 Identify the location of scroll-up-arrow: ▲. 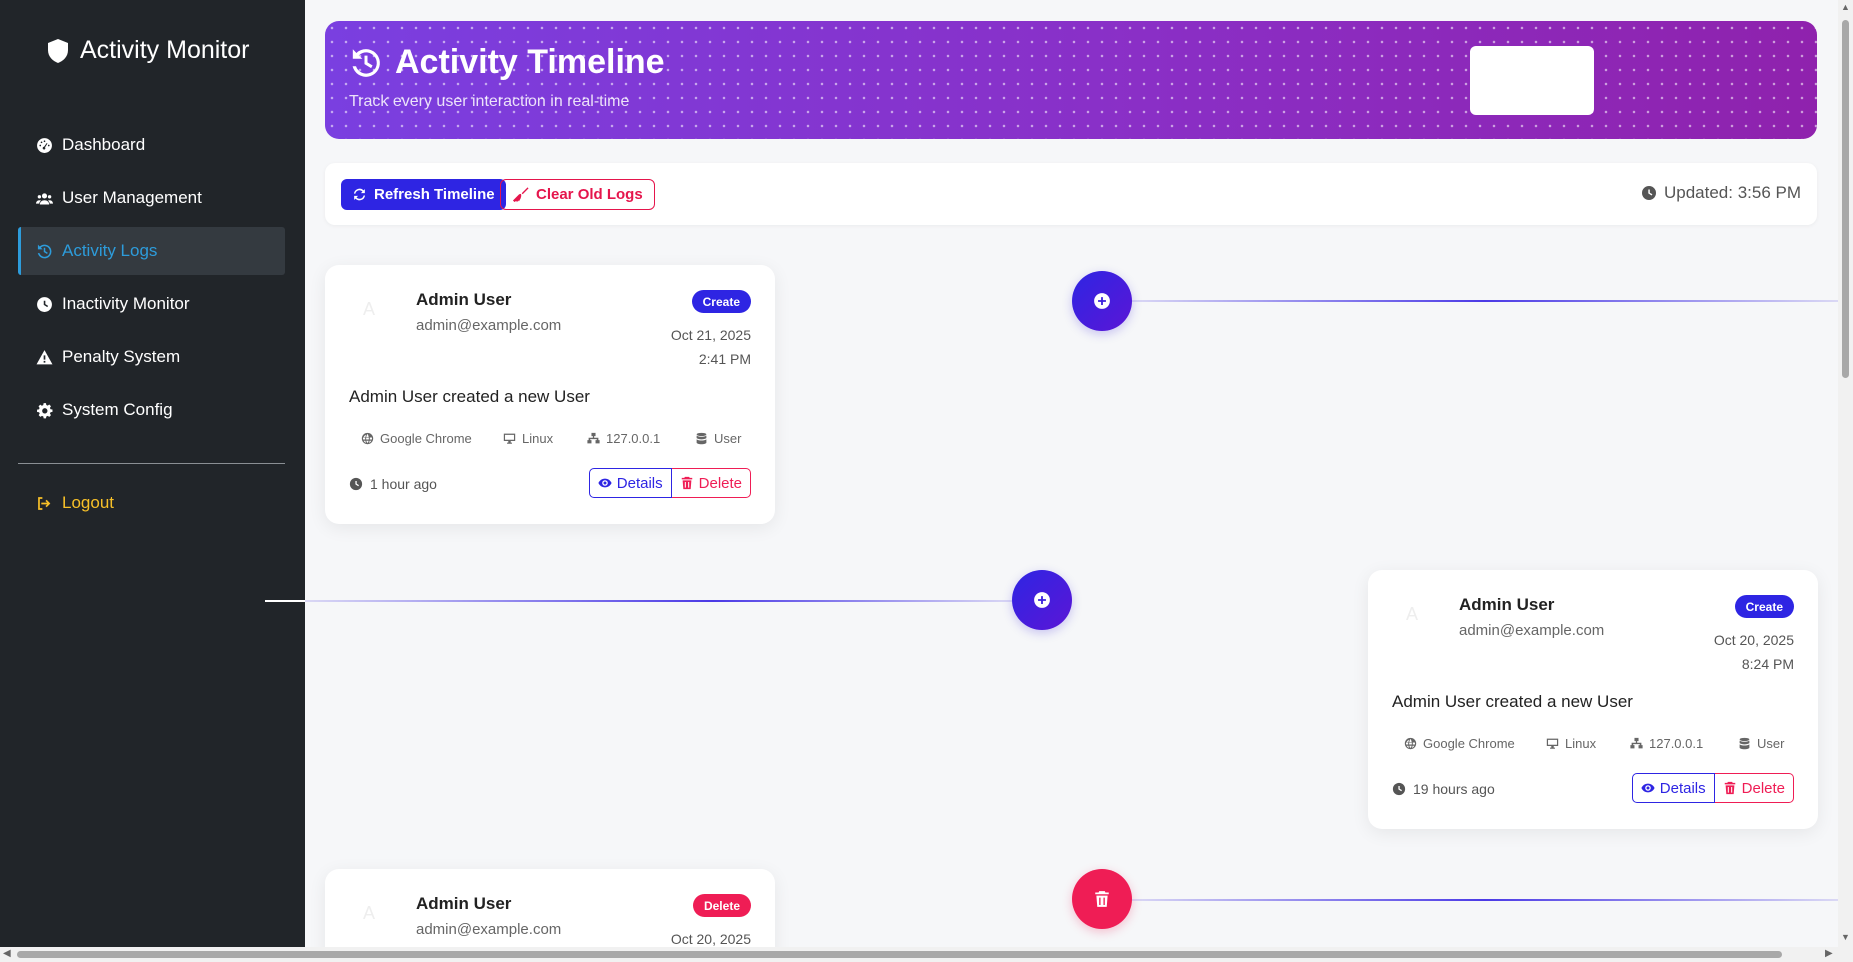
(1845, 7).